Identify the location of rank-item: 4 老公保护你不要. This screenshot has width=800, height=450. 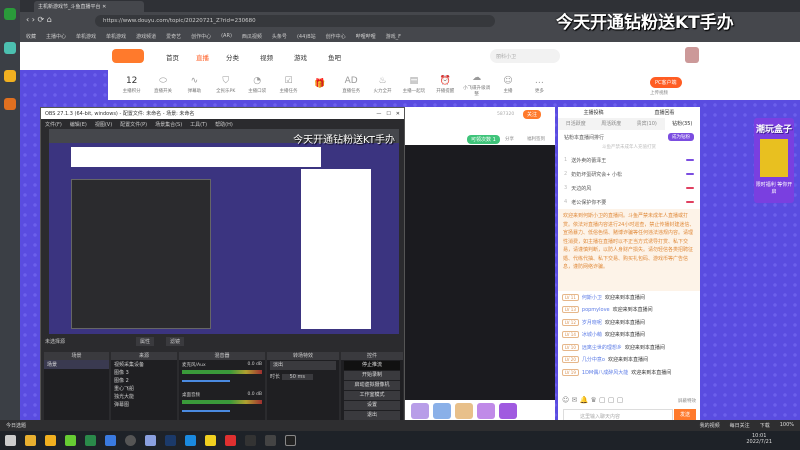
(629, 202).